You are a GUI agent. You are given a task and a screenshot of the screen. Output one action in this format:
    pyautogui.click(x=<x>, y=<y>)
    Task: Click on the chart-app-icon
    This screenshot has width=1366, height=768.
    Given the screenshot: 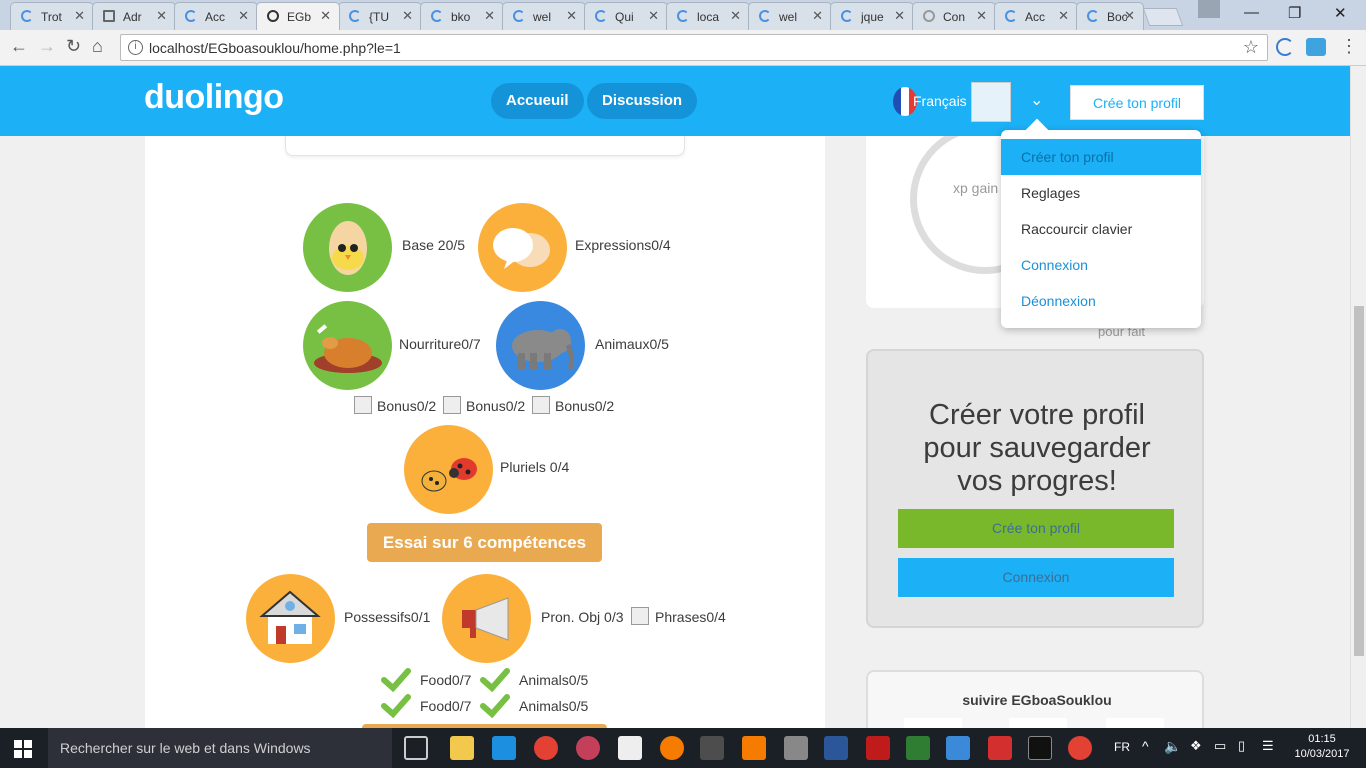 What is the action you would take?
    pyautogui.click(x=918, y=748)
    